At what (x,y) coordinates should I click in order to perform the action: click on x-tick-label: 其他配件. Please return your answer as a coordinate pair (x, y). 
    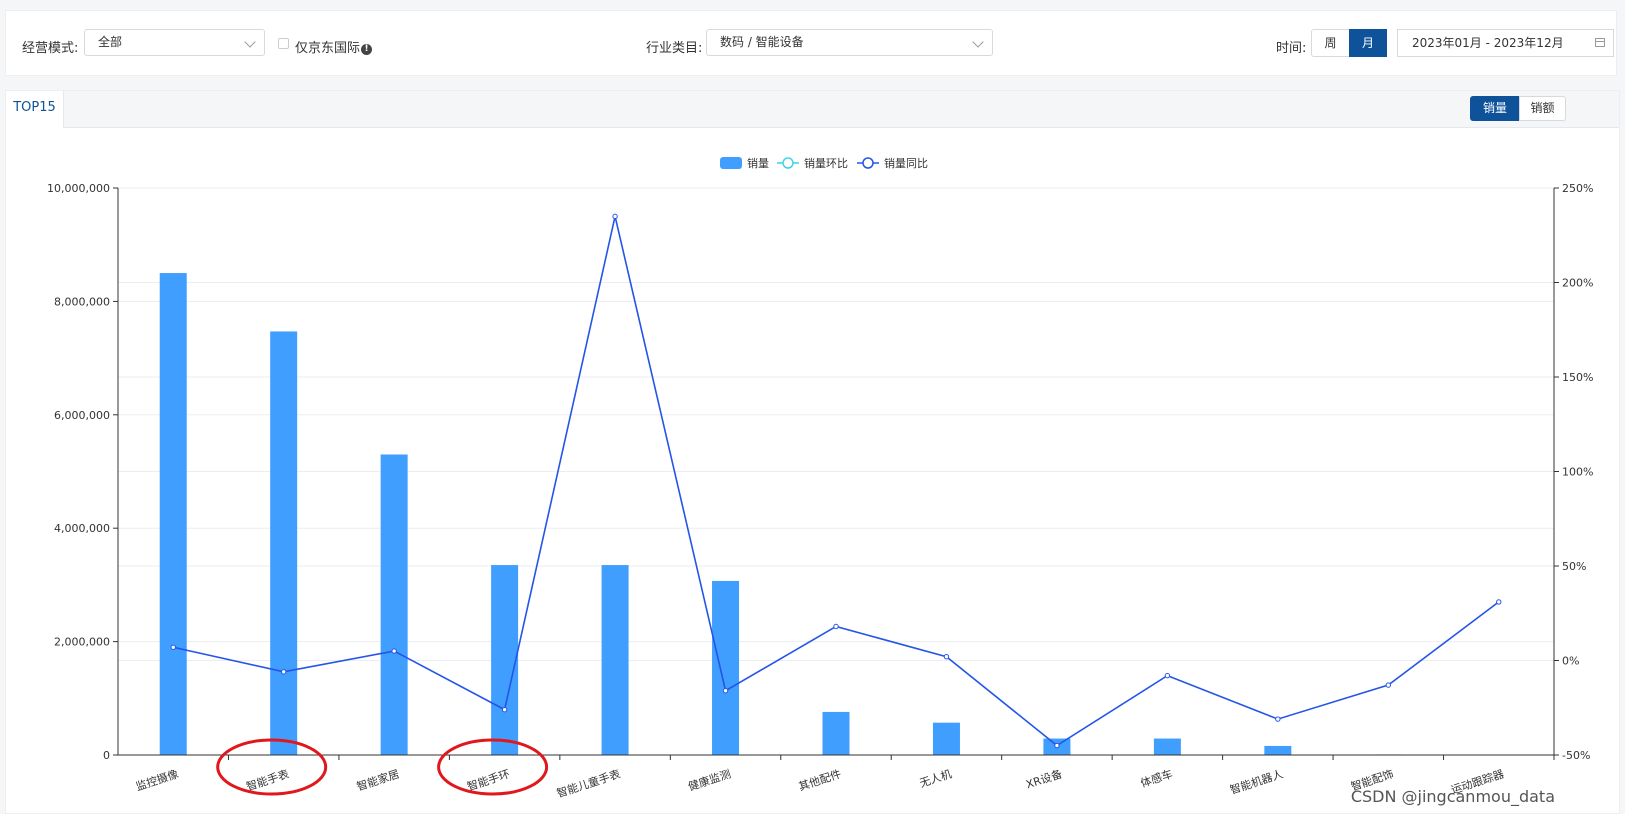
    Looking at the image, I should click on (820, 780).